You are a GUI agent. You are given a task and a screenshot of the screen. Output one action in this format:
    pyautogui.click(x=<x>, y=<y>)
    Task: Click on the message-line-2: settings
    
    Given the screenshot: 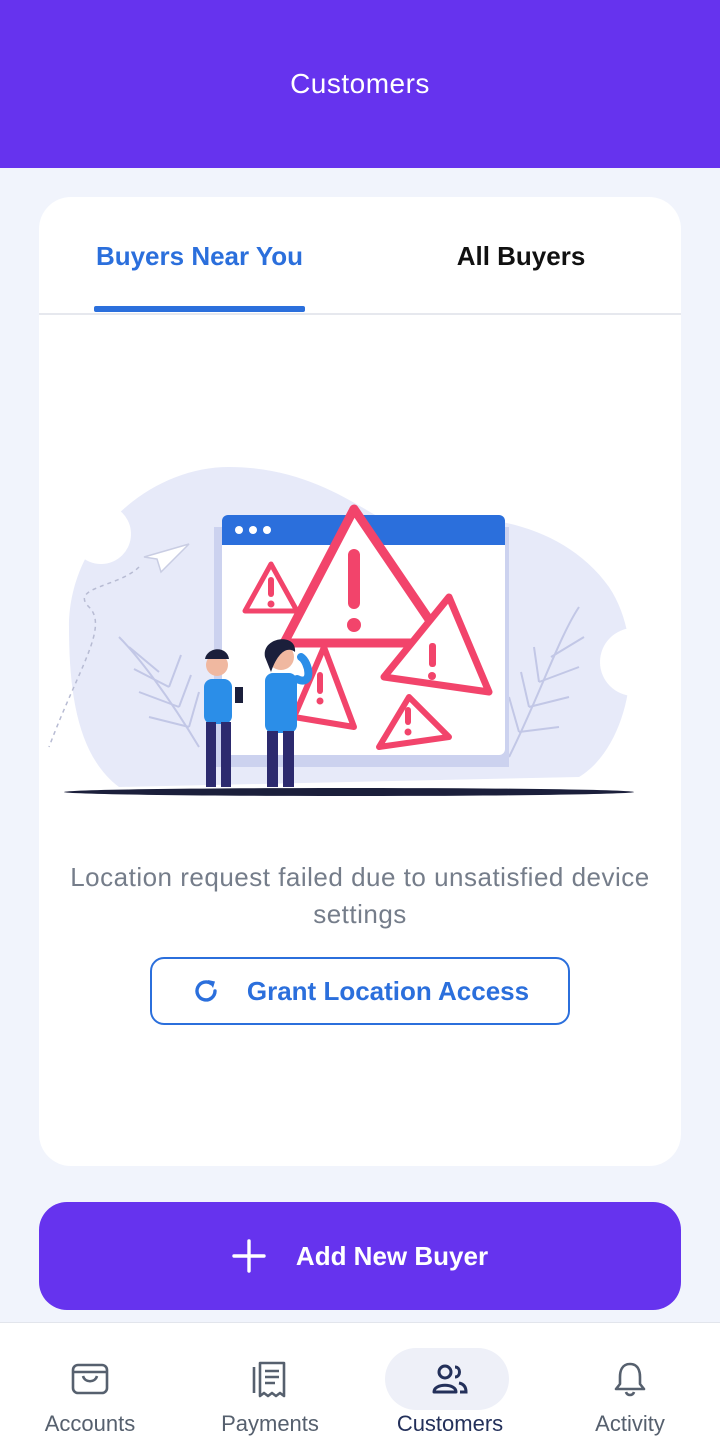 What is the action you would take?
    pyautogui.click(x=360, y=914)
    